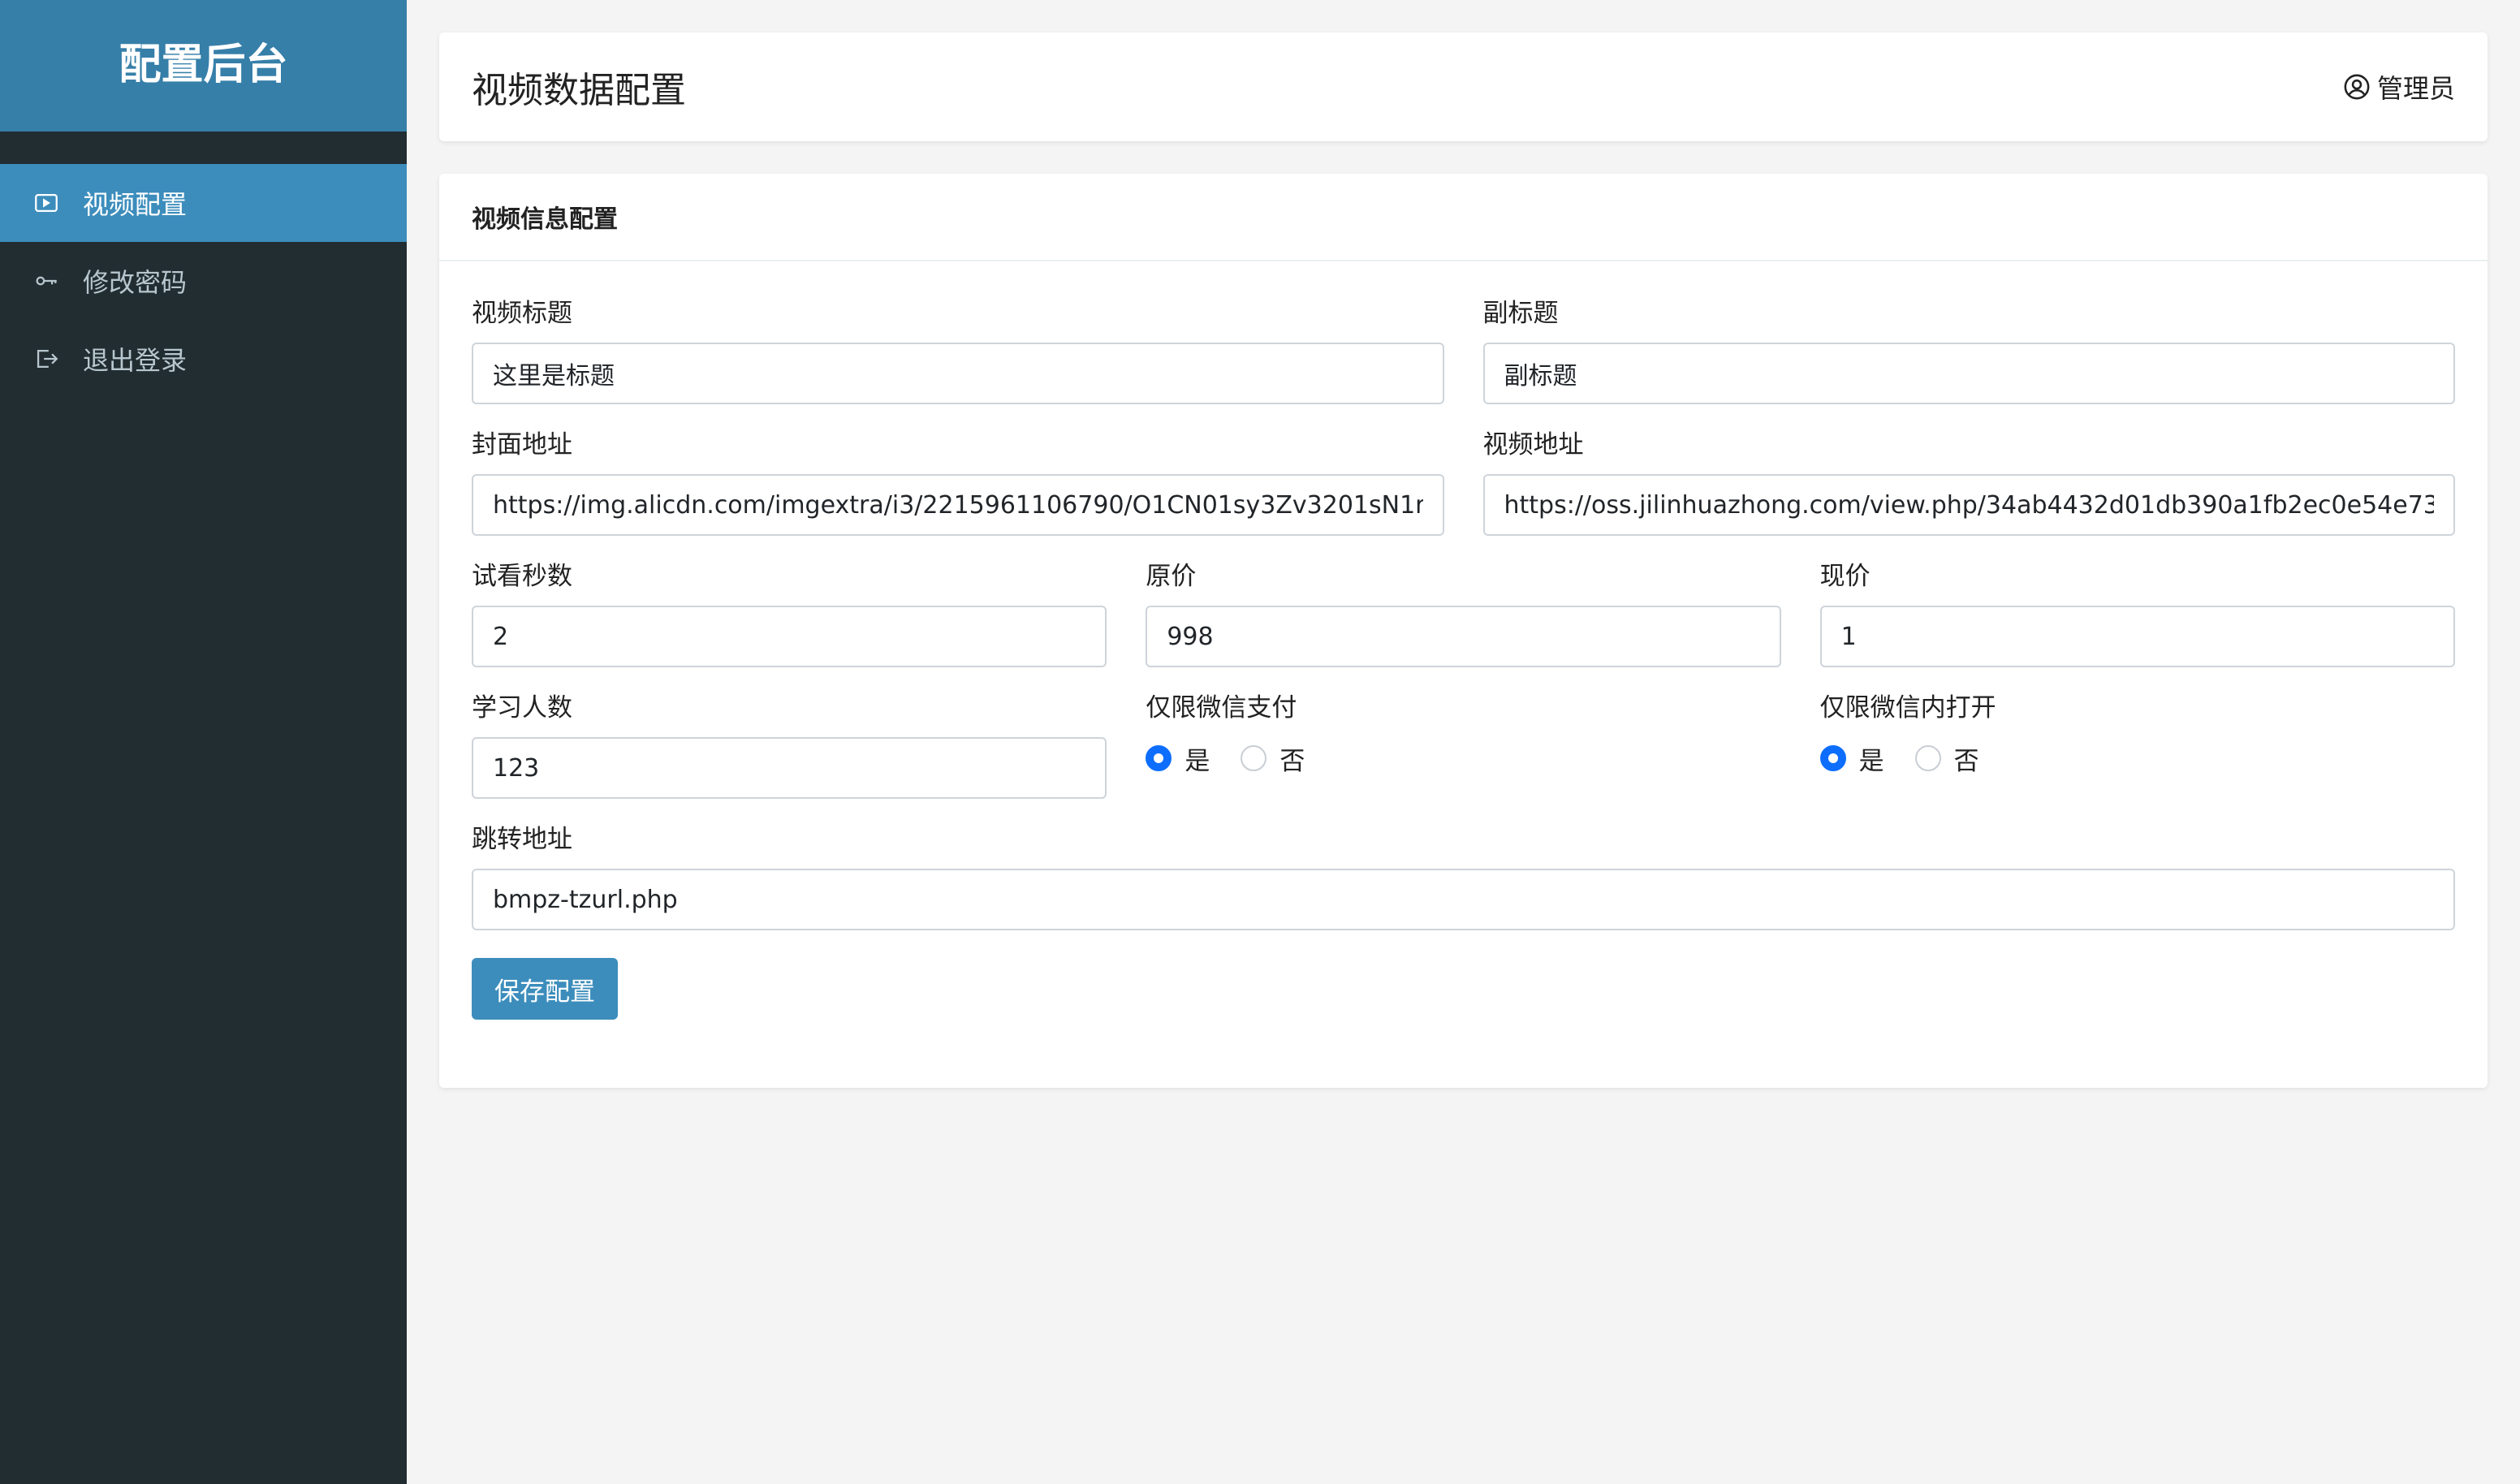 Image resolution: width=2520 pixels, height=1484 pixels. I want to click on sidebar-item-label: 退出登录, so click(135, 360).